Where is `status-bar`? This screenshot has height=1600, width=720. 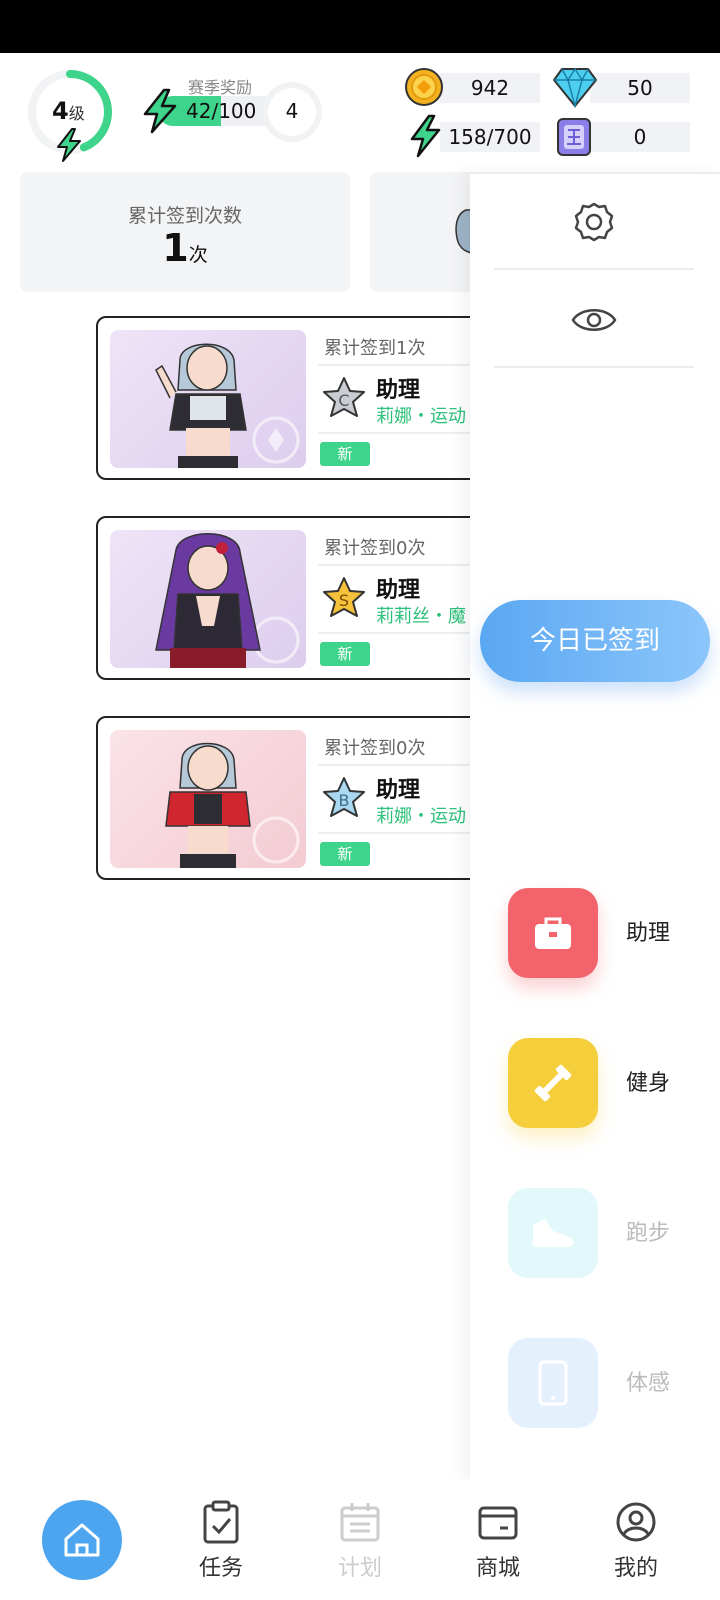 status-bar is located at coordinates (360, 26).